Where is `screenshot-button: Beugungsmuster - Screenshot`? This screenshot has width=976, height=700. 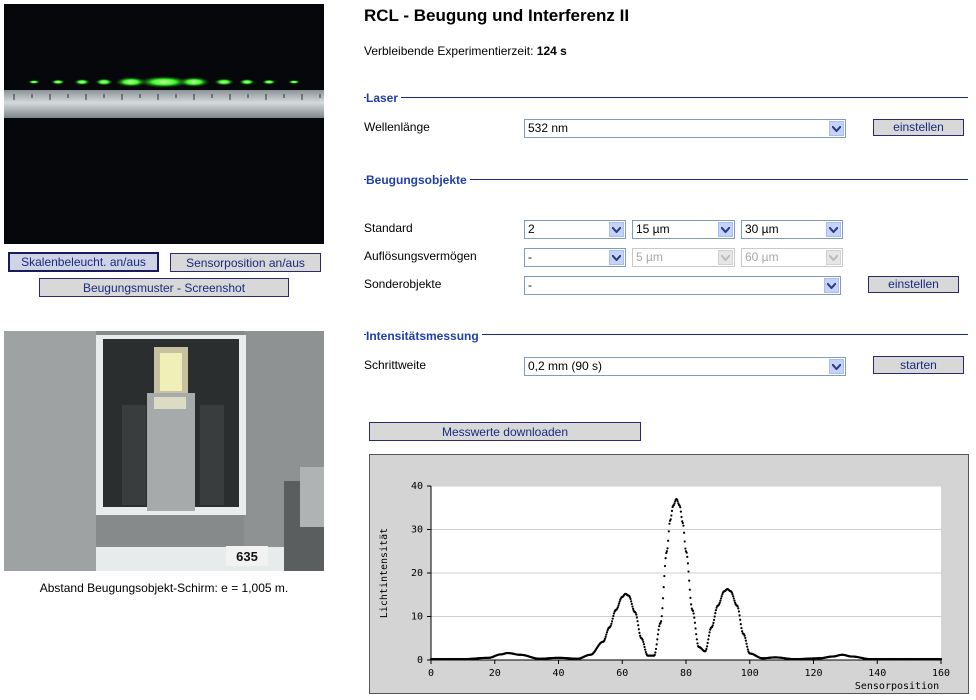
screenshot-button: Beugungsmuster - Screenshot is located at coordinates (164, 287).